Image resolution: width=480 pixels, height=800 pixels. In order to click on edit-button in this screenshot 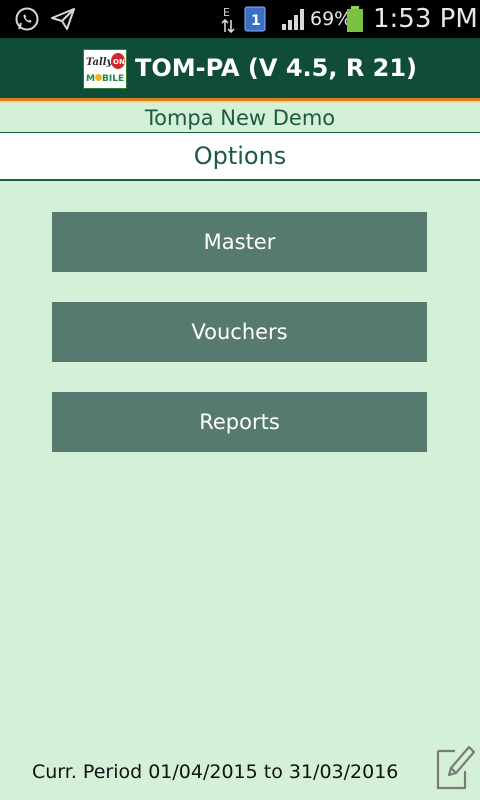, I will do `click(455, 768)`.